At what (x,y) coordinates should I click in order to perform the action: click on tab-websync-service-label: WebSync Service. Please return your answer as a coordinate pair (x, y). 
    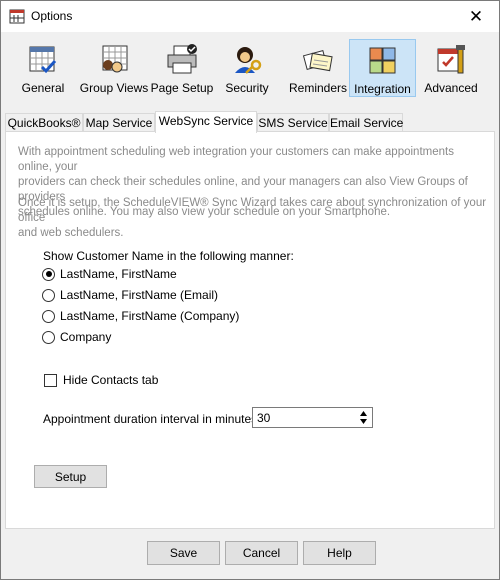
    Looking at the image, I should click on (206, 121).